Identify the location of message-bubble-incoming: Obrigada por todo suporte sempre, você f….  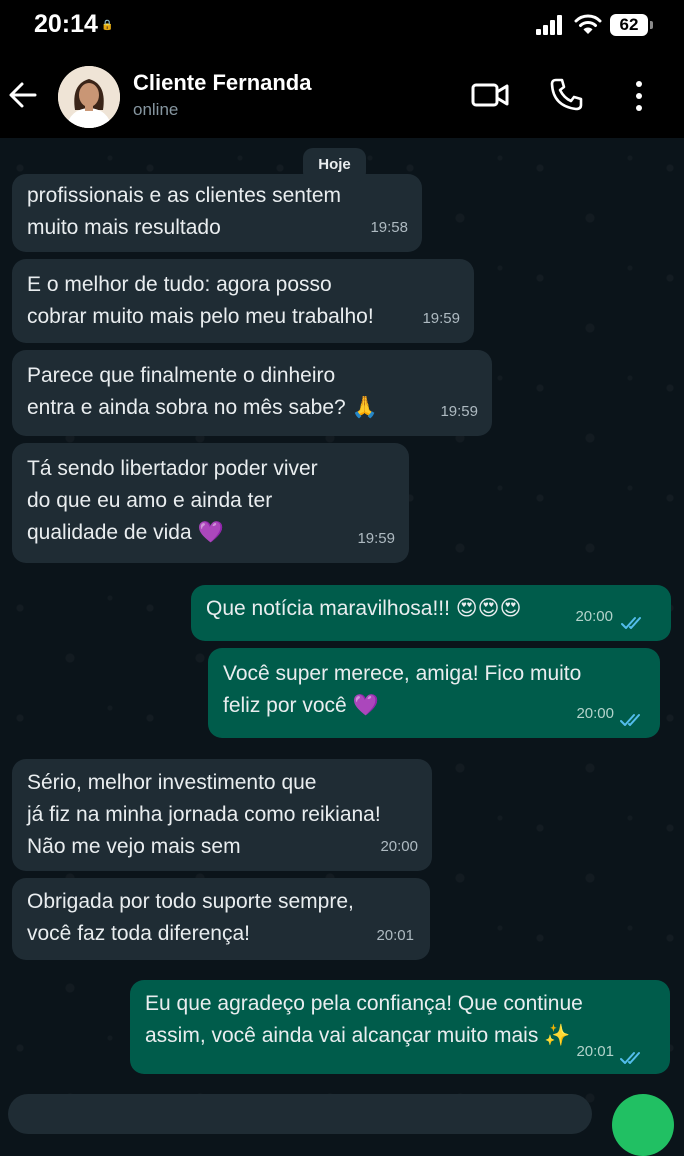
(221, 919).